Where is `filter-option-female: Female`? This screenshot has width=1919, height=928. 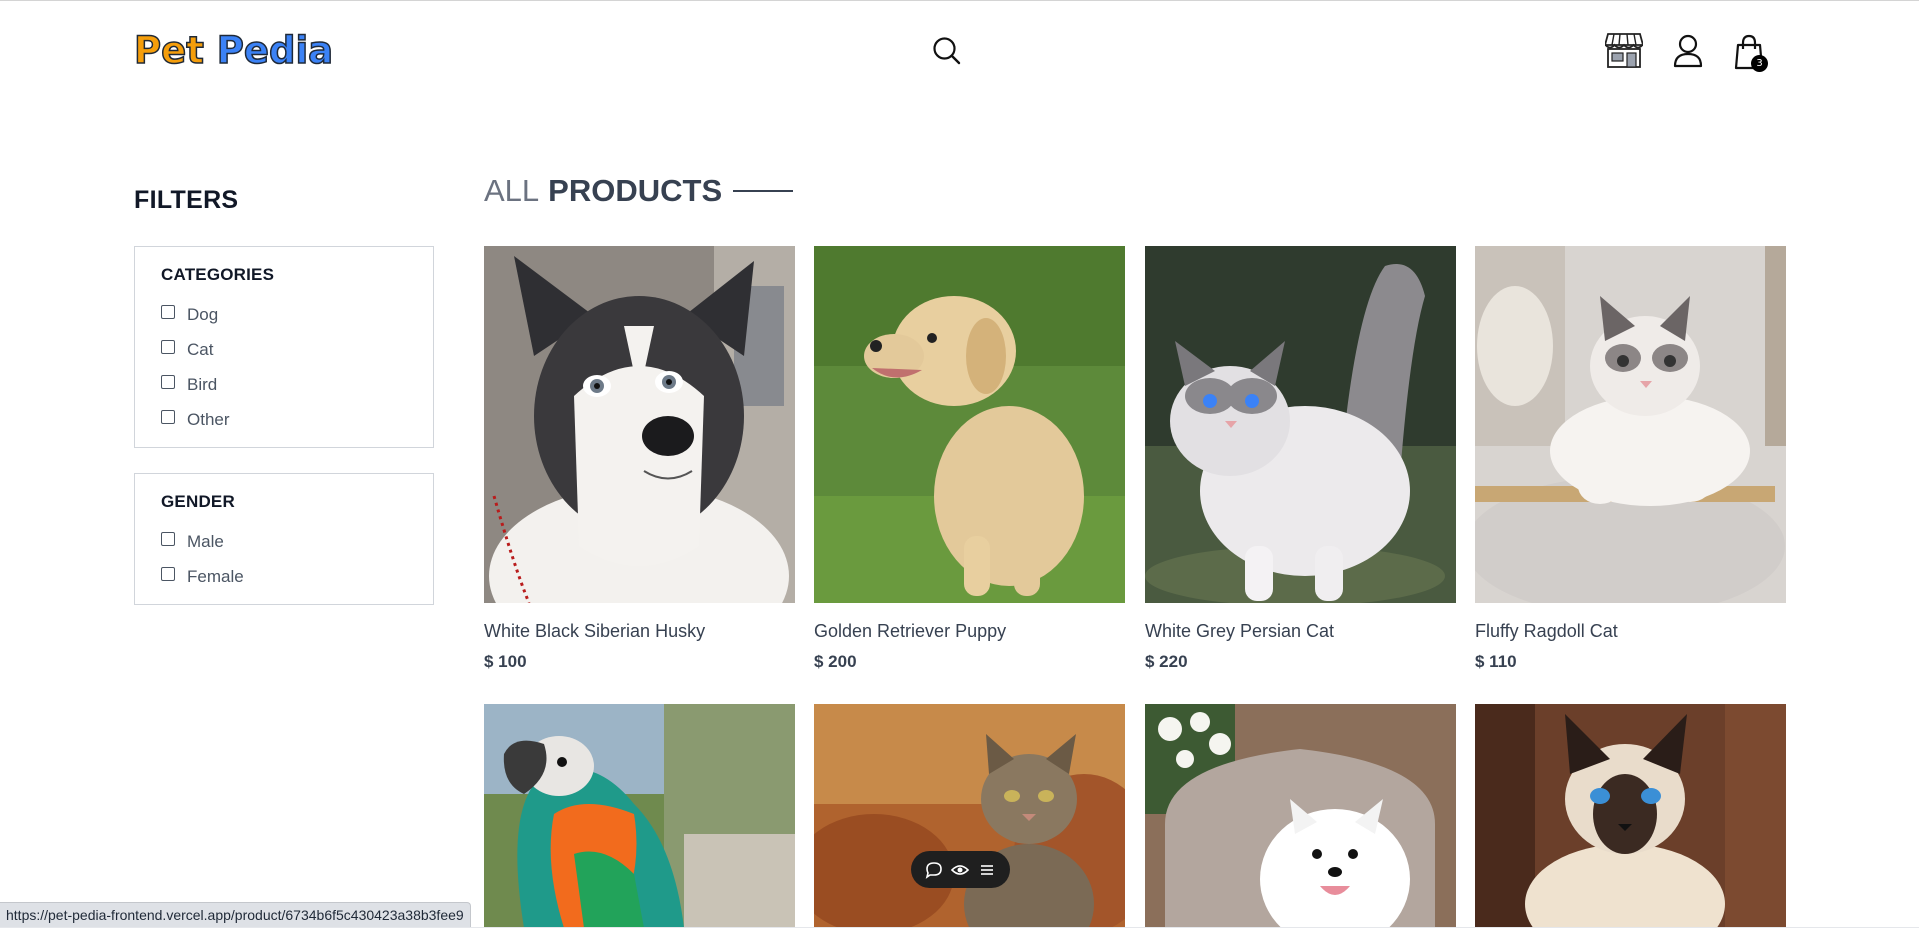 filter-option-female: Female is located at coordinates (284, 576).